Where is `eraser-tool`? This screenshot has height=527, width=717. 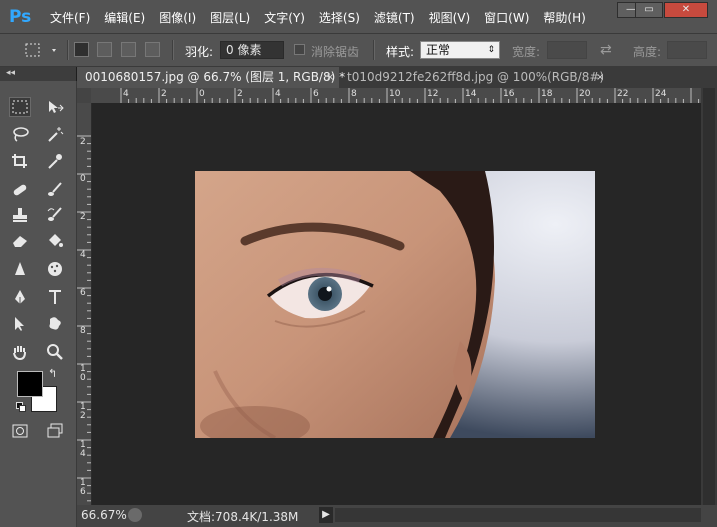 eraser-tool is located at coordinates (20, 241).